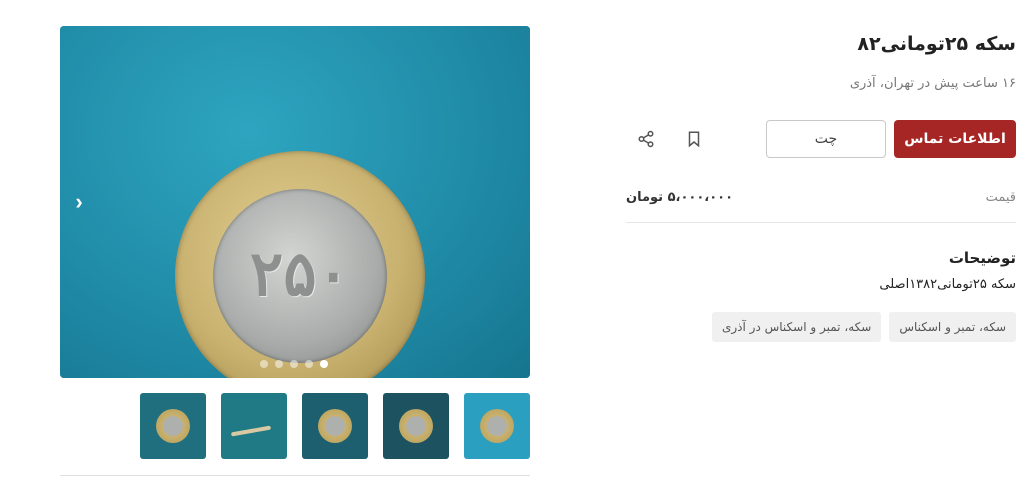  Describe the element at coordinates (936, 44) in the screenshot. I see `listing-title: سکه ۲۵تومانی۸۲` at that location.